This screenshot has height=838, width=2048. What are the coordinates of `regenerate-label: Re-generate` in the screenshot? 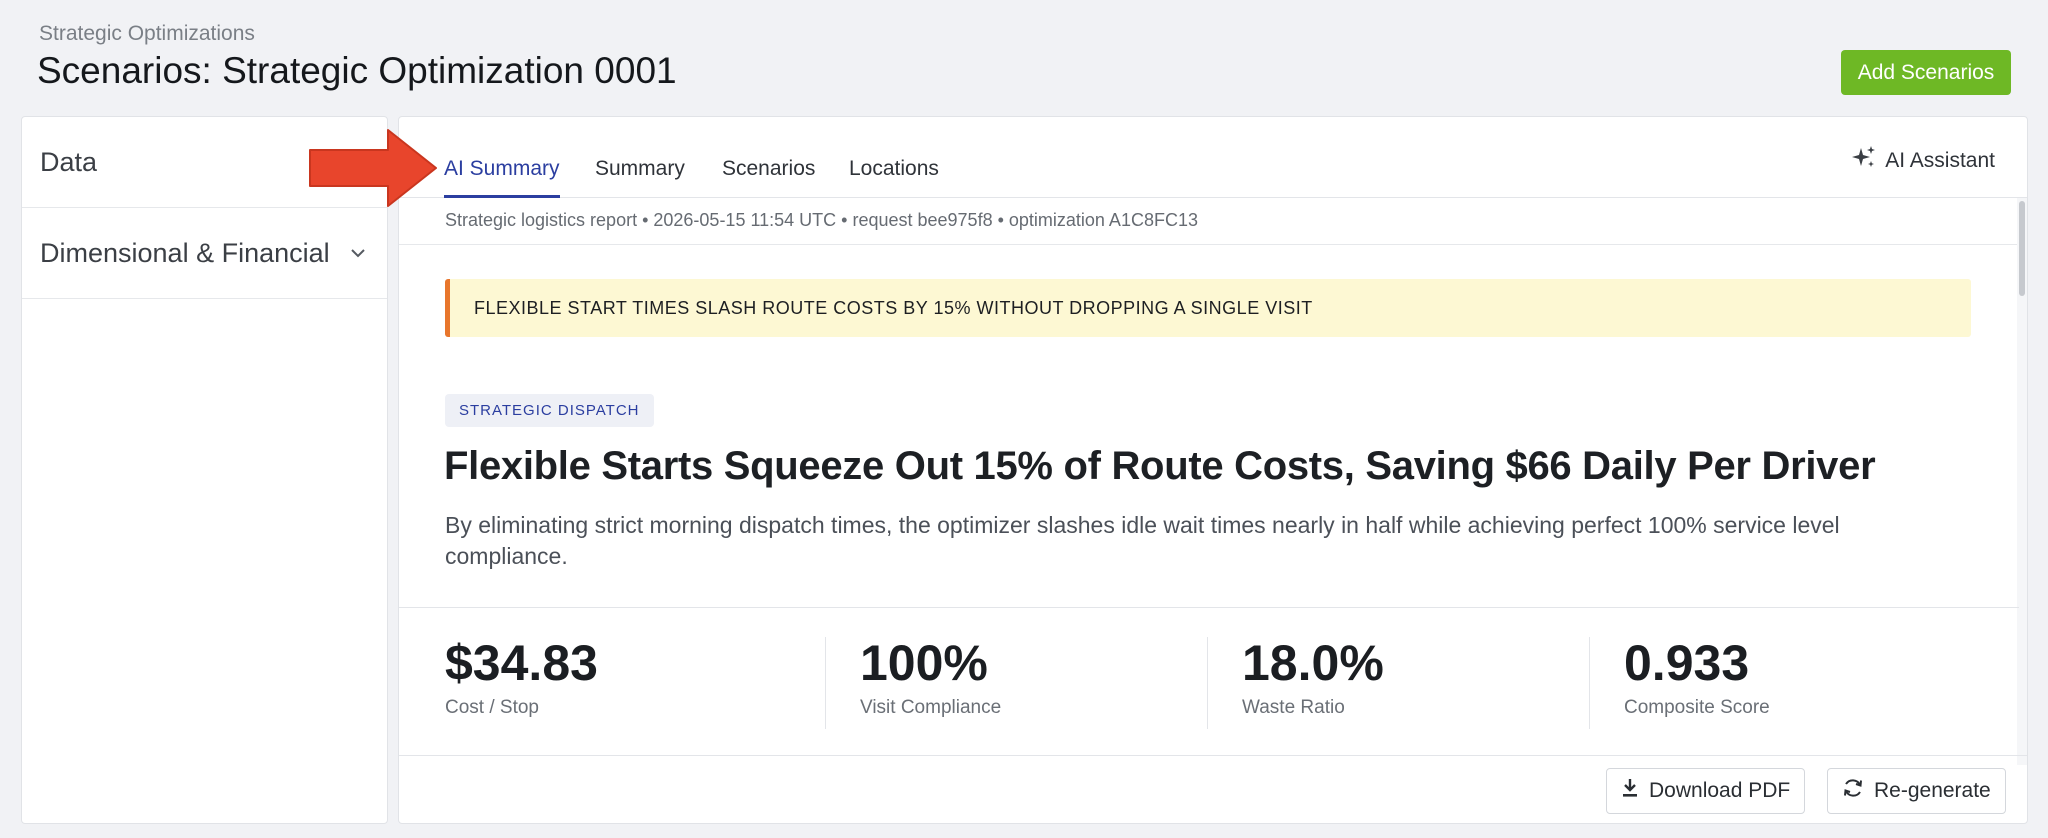 It's located at (1932, 790).